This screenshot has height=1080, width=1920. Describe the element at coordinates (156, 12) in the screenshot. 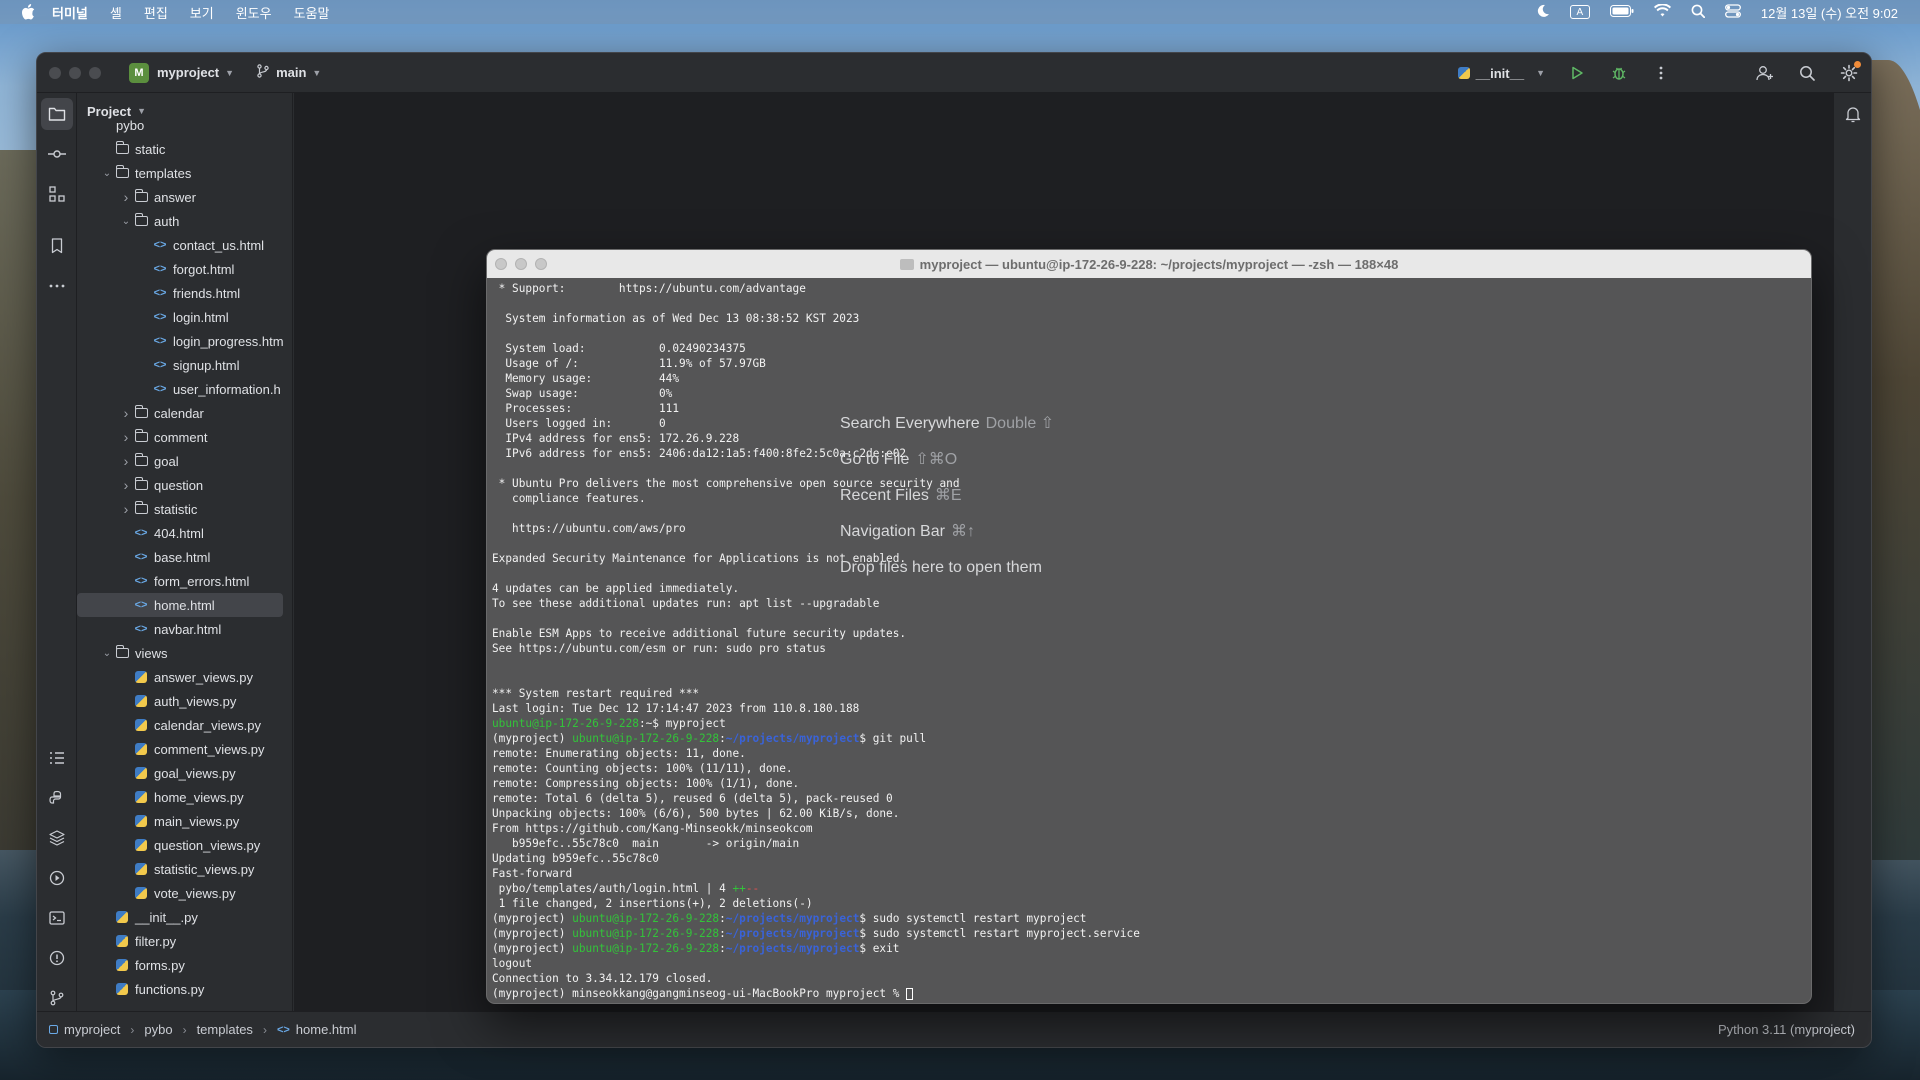

I see `menubar-item-edit: 편집` at that location.